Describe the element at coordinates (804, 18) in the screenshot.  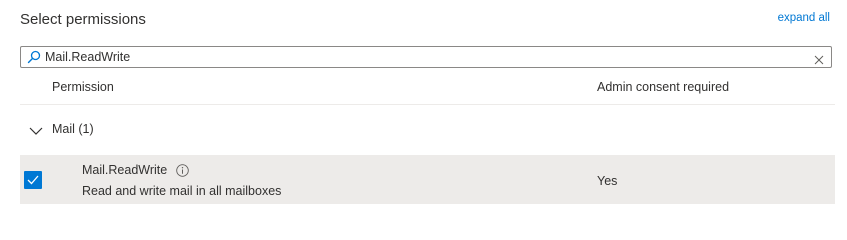
I see `expand-all-link: expand all` at that location.